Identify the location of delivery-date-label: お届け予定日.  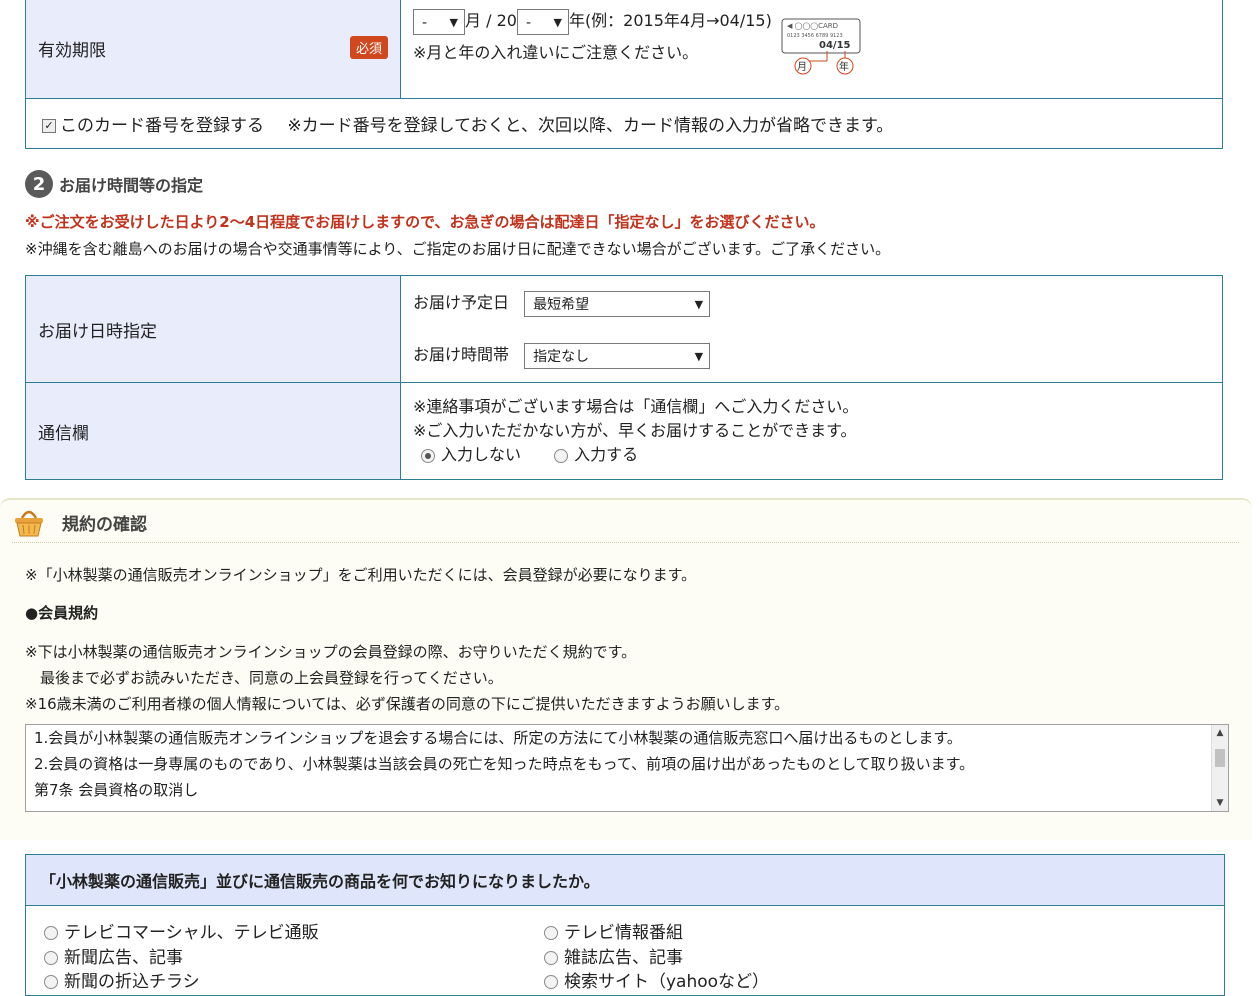
(461, 302).